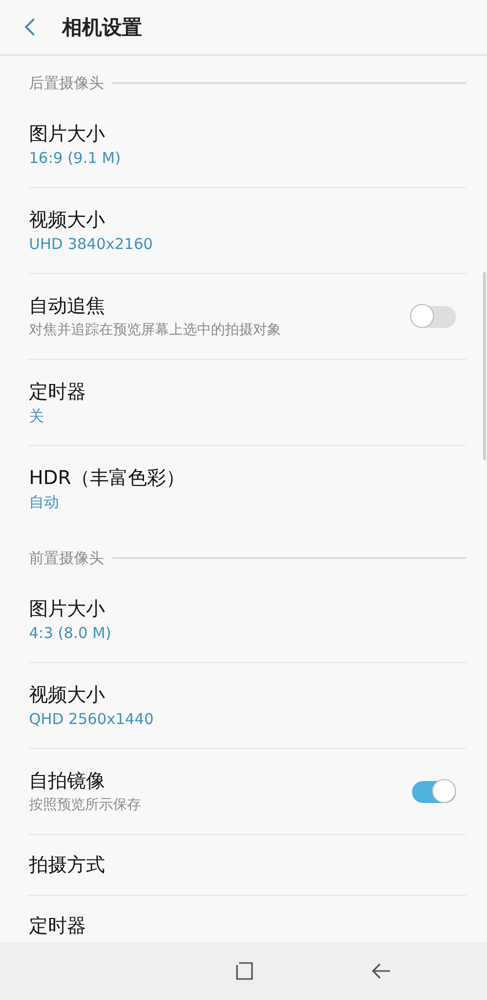  I want to click on setting-value: UHD 3840x2160, so click(91, 244).